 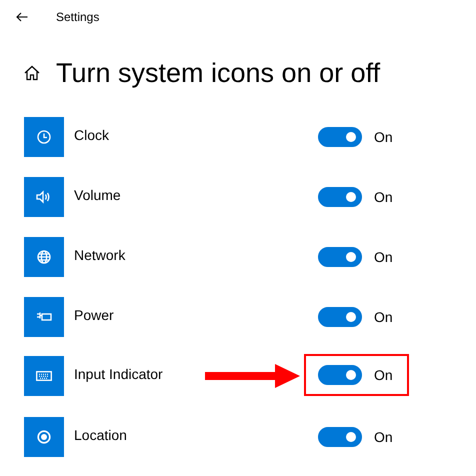 I want to click on setting-label: Volume, so click(x=97, y=195).